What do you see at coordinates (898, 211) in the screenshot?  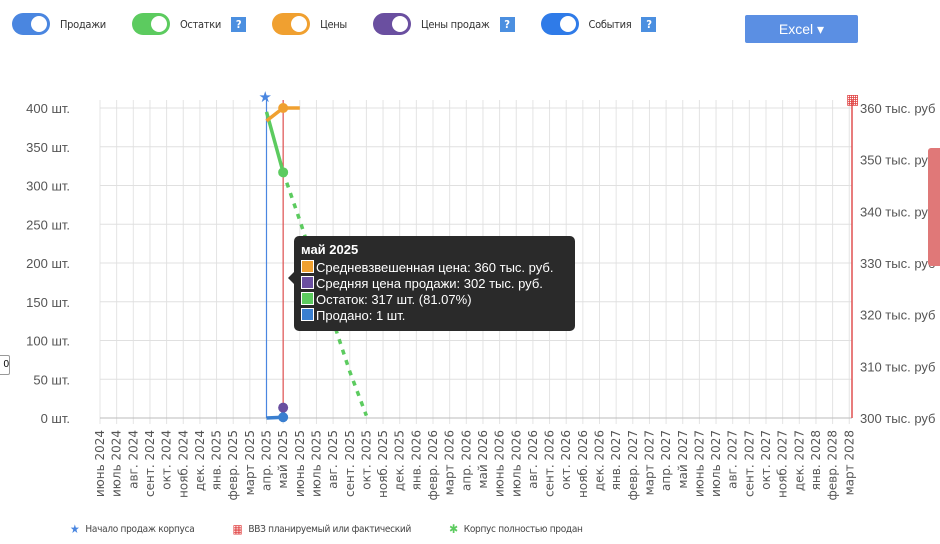 I see `right-tick-label: 340 тыс. руб` at bounding box center [898, 211].